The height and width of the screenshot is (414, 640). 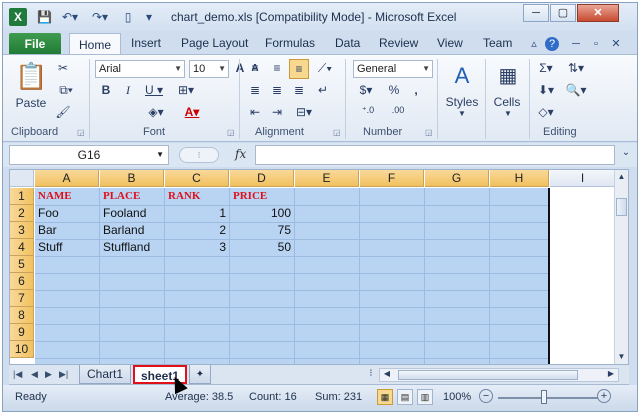 What do you see at coordinates (393, 69) in the screenshot?
I see `number-format-select: General ▼` at bounding box center [393, 69].